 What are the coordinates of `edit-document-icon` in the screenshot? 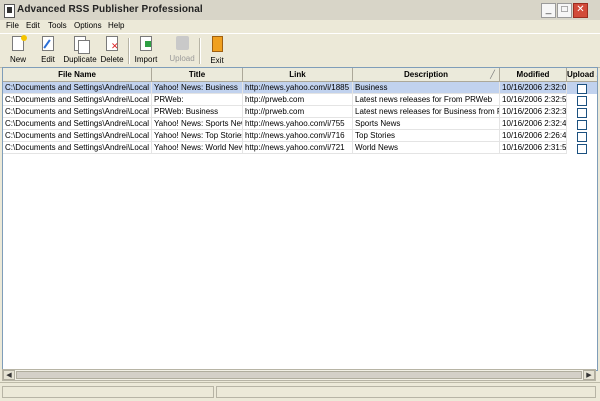 It's located at (48, 43).